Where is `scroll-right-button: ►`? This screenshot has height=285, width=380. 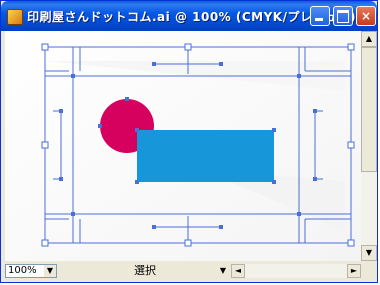 scroll-right-button: ► is located at coordinates (354, 271).